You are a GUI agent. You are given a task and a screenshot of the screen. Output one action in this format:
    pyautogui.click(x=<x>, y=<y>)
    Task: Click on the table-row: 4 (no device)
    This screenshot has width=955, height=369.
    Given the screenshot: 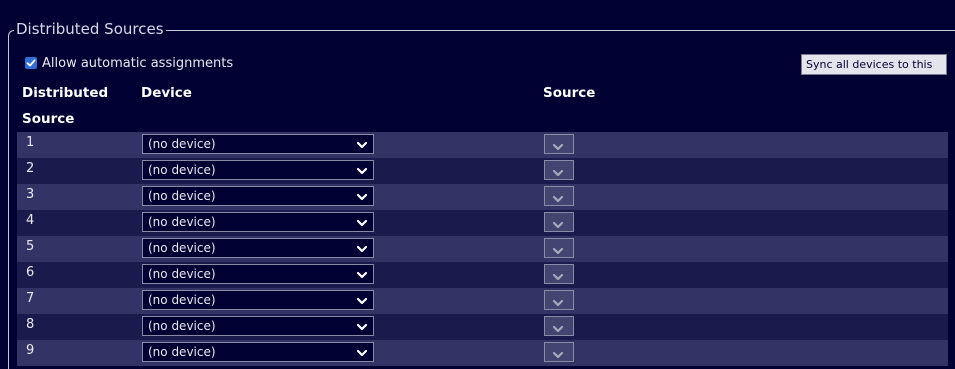 What is the action you would take?
    pyautogui.click(x=482, y=223)
    